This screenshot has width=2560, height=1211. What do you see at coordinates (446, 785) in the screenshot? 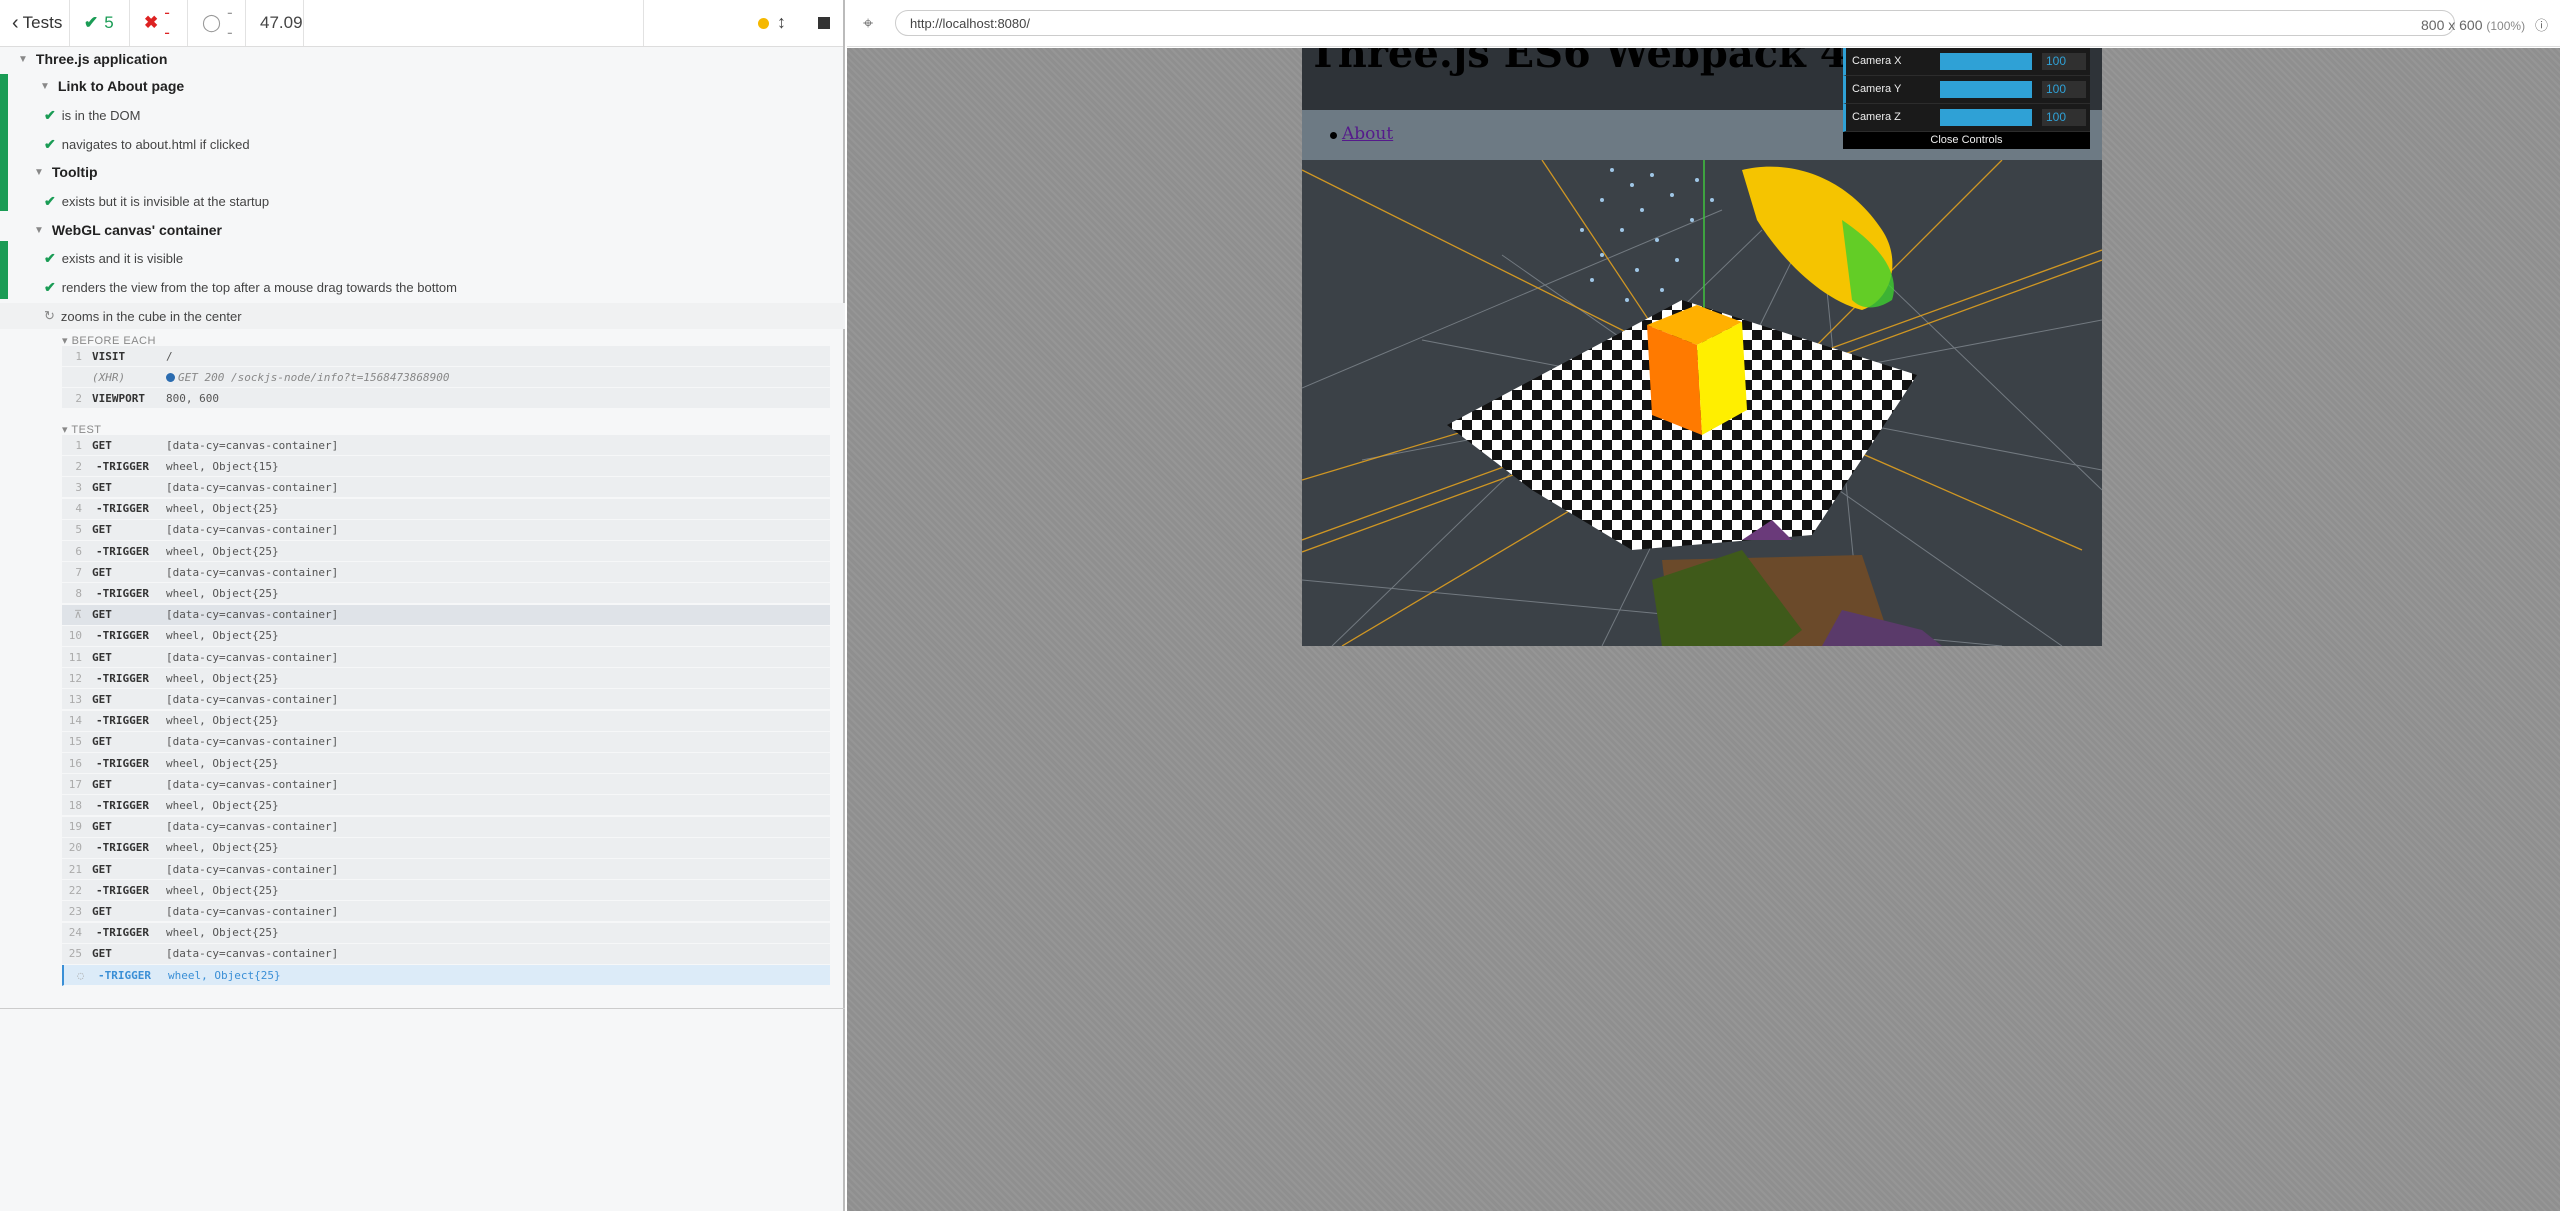
I see `command-row: 17 GET [data-cy=canvas-container]` at bounding box center [446, 785].